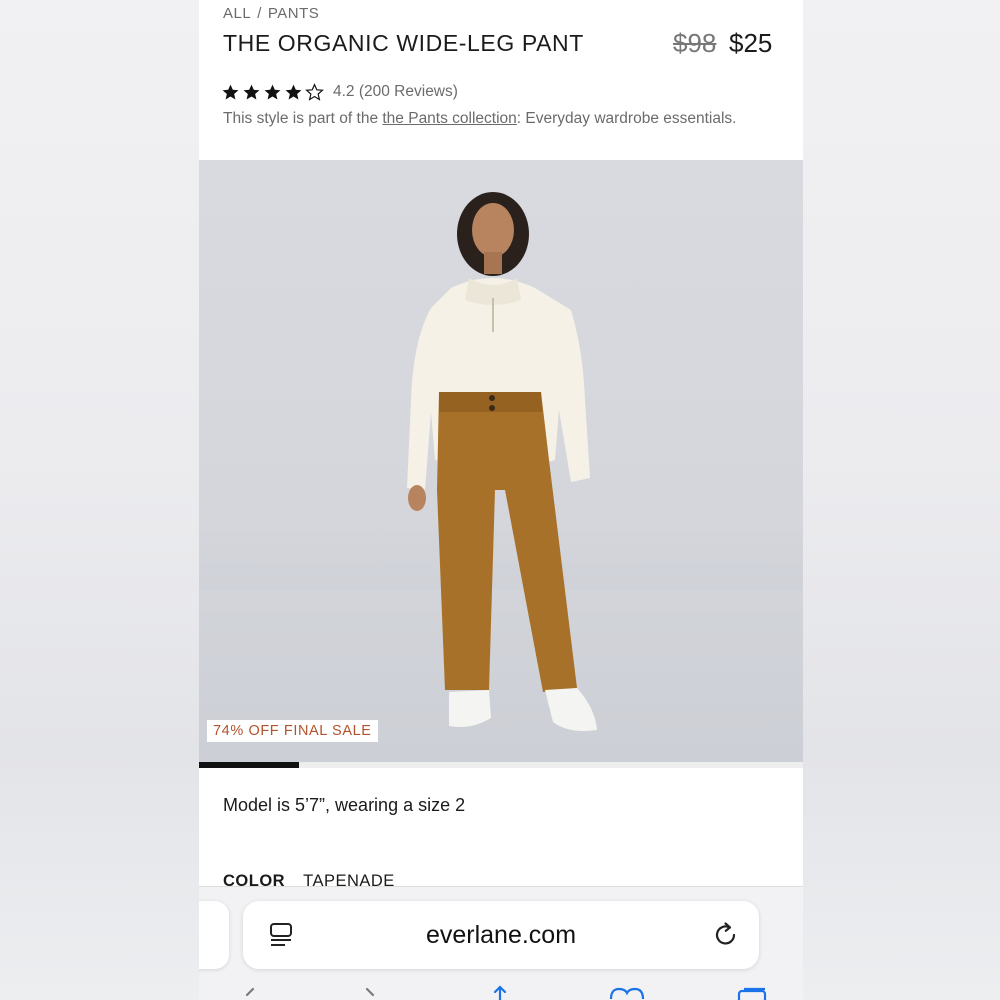 This screenshot has height=1000, width=1000. What do you see at coordinates (214, 935) in the screenshot?
I see `previous-tab-peek` at bounding box center [214, 935].